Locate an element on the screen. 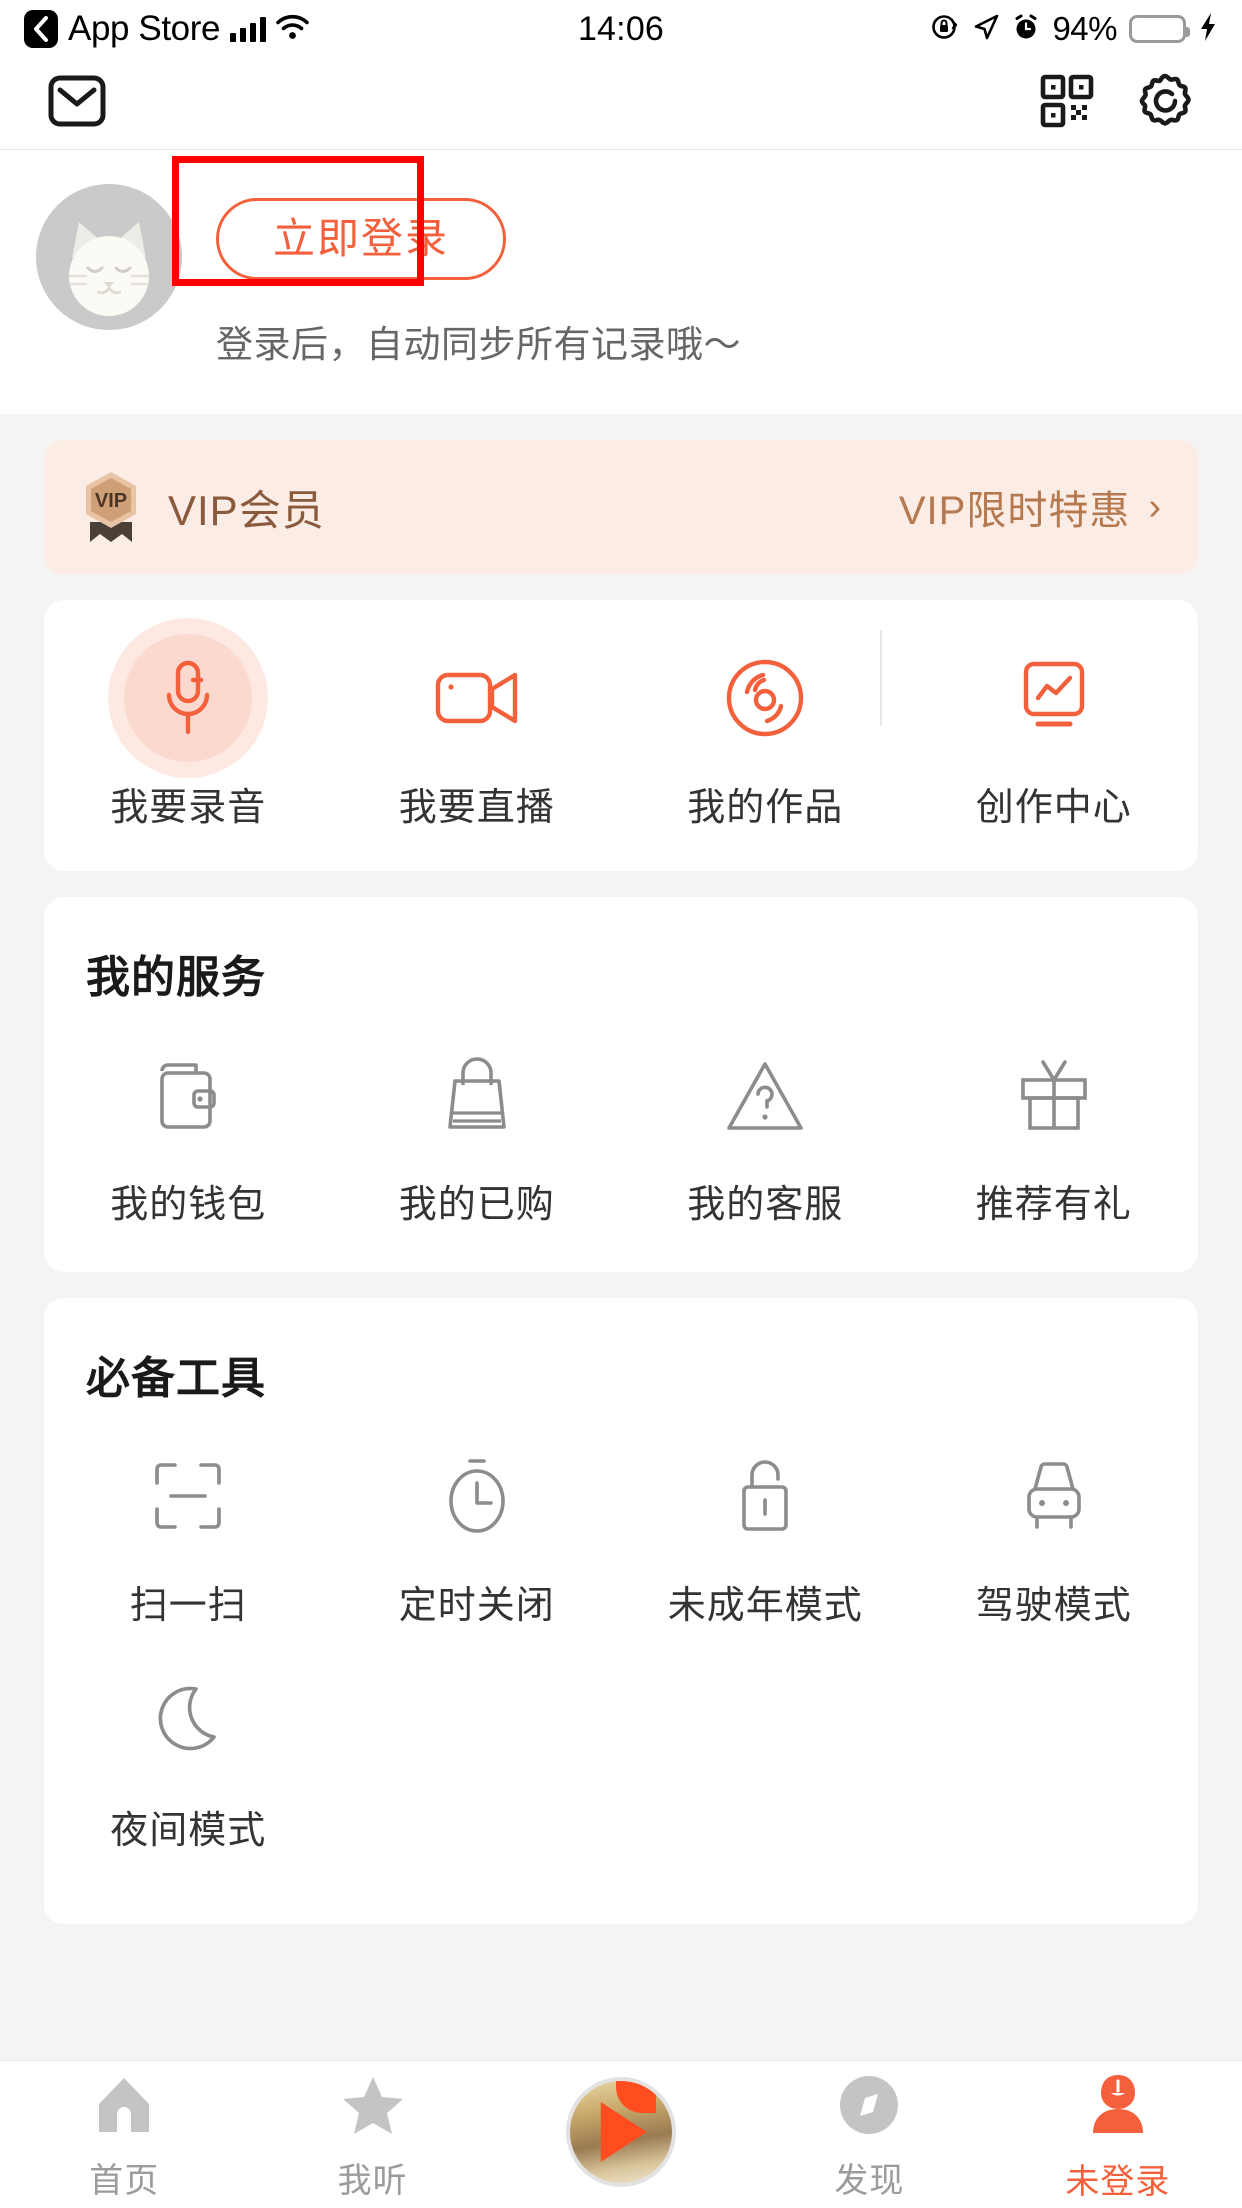  vip-banner: VIP VIP会员 VIP限时特惠 › is located at coordinates (621, 507).